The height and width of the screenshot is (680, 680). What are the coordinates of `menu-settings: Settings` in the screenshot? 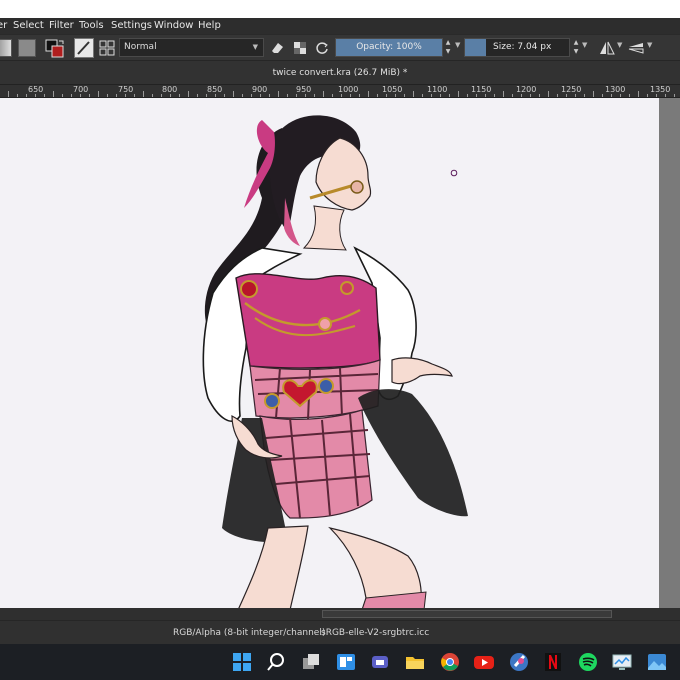 It's located at (131, 26).